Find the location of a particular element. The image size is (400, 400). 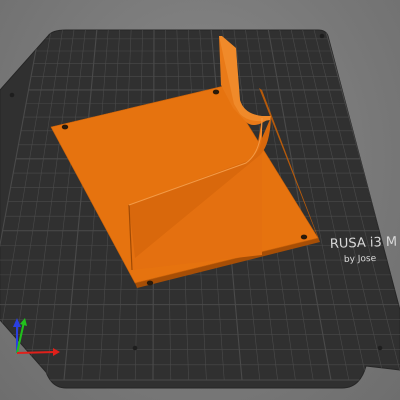

bed-brand-text: RUSA i3 M is located at coordinates (364, 243).